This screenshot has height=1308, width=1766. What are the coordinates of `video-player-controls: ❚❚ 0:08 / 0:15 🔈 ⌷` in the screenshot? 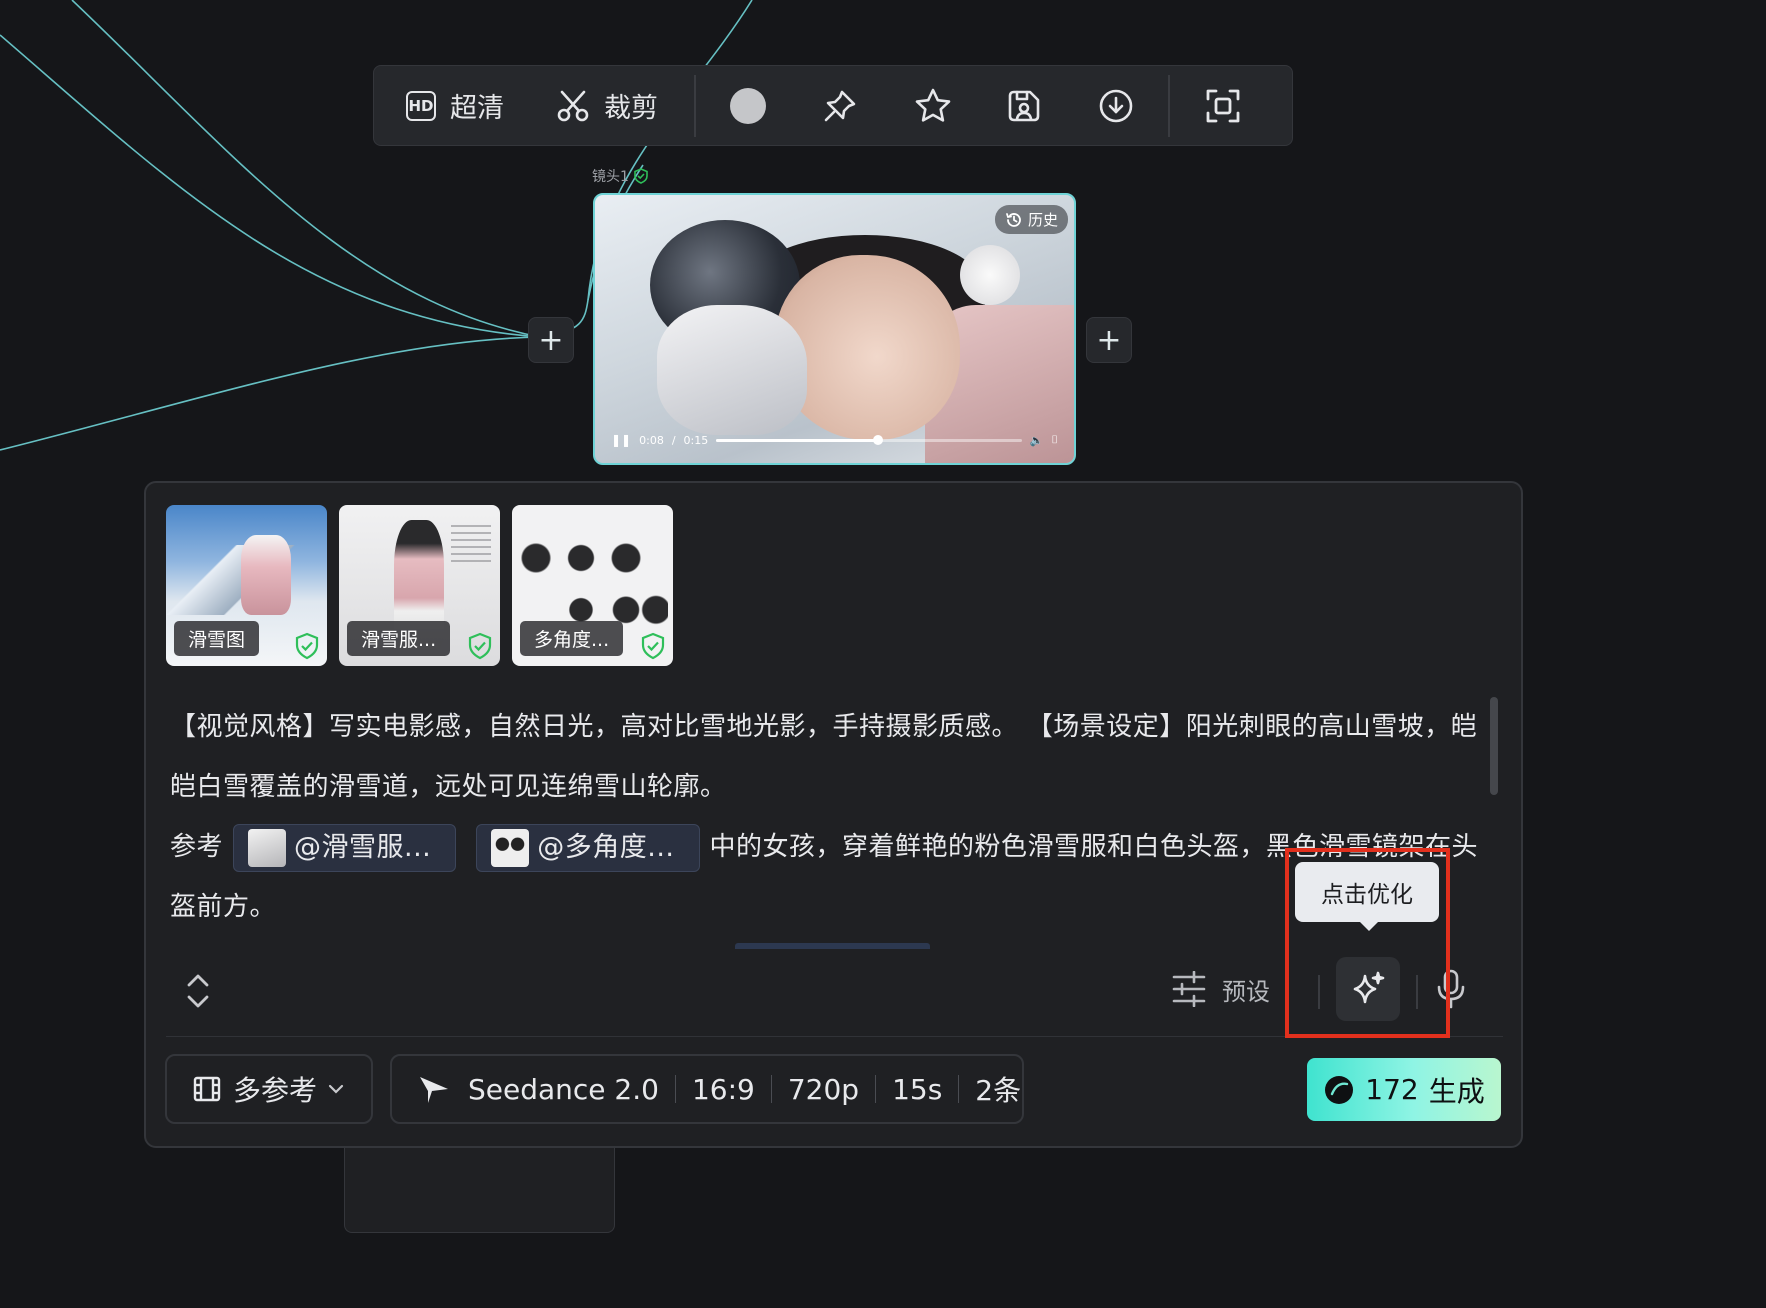 It's located at (834, 440).